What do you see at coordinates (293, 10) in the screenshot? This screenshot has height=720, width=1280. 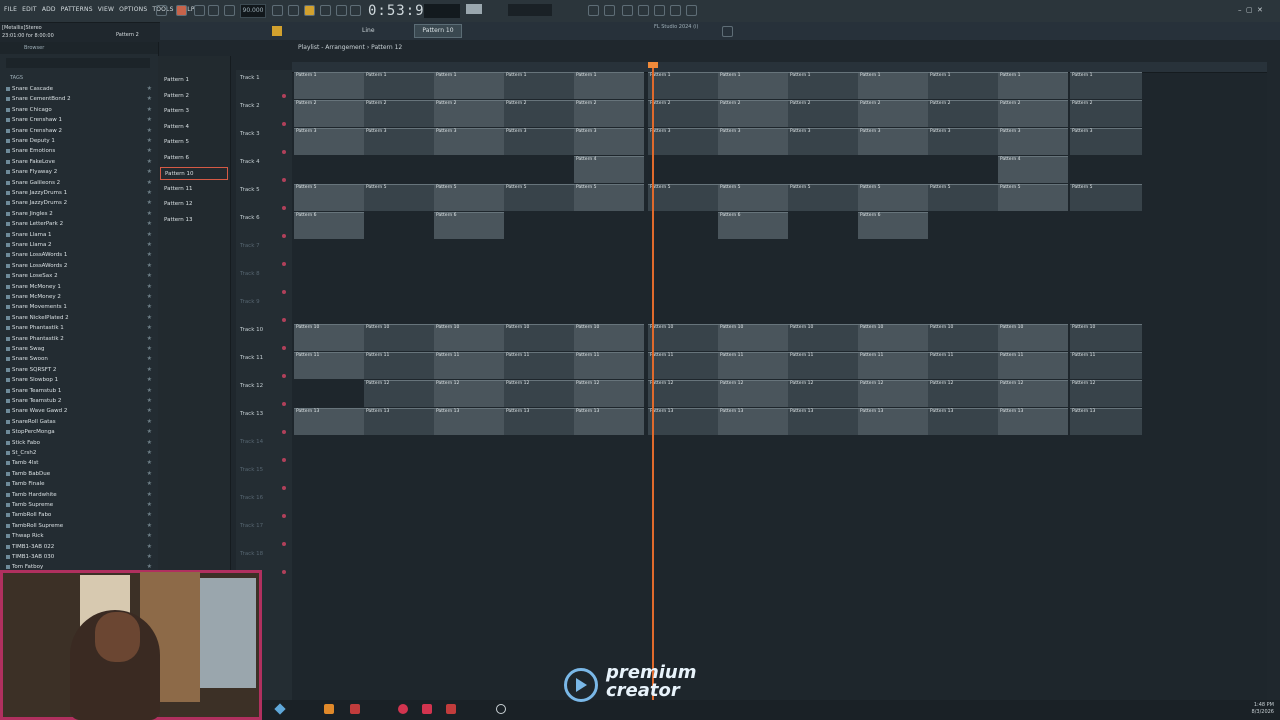 I see `wait-icon` at bounding box center [293, 10].